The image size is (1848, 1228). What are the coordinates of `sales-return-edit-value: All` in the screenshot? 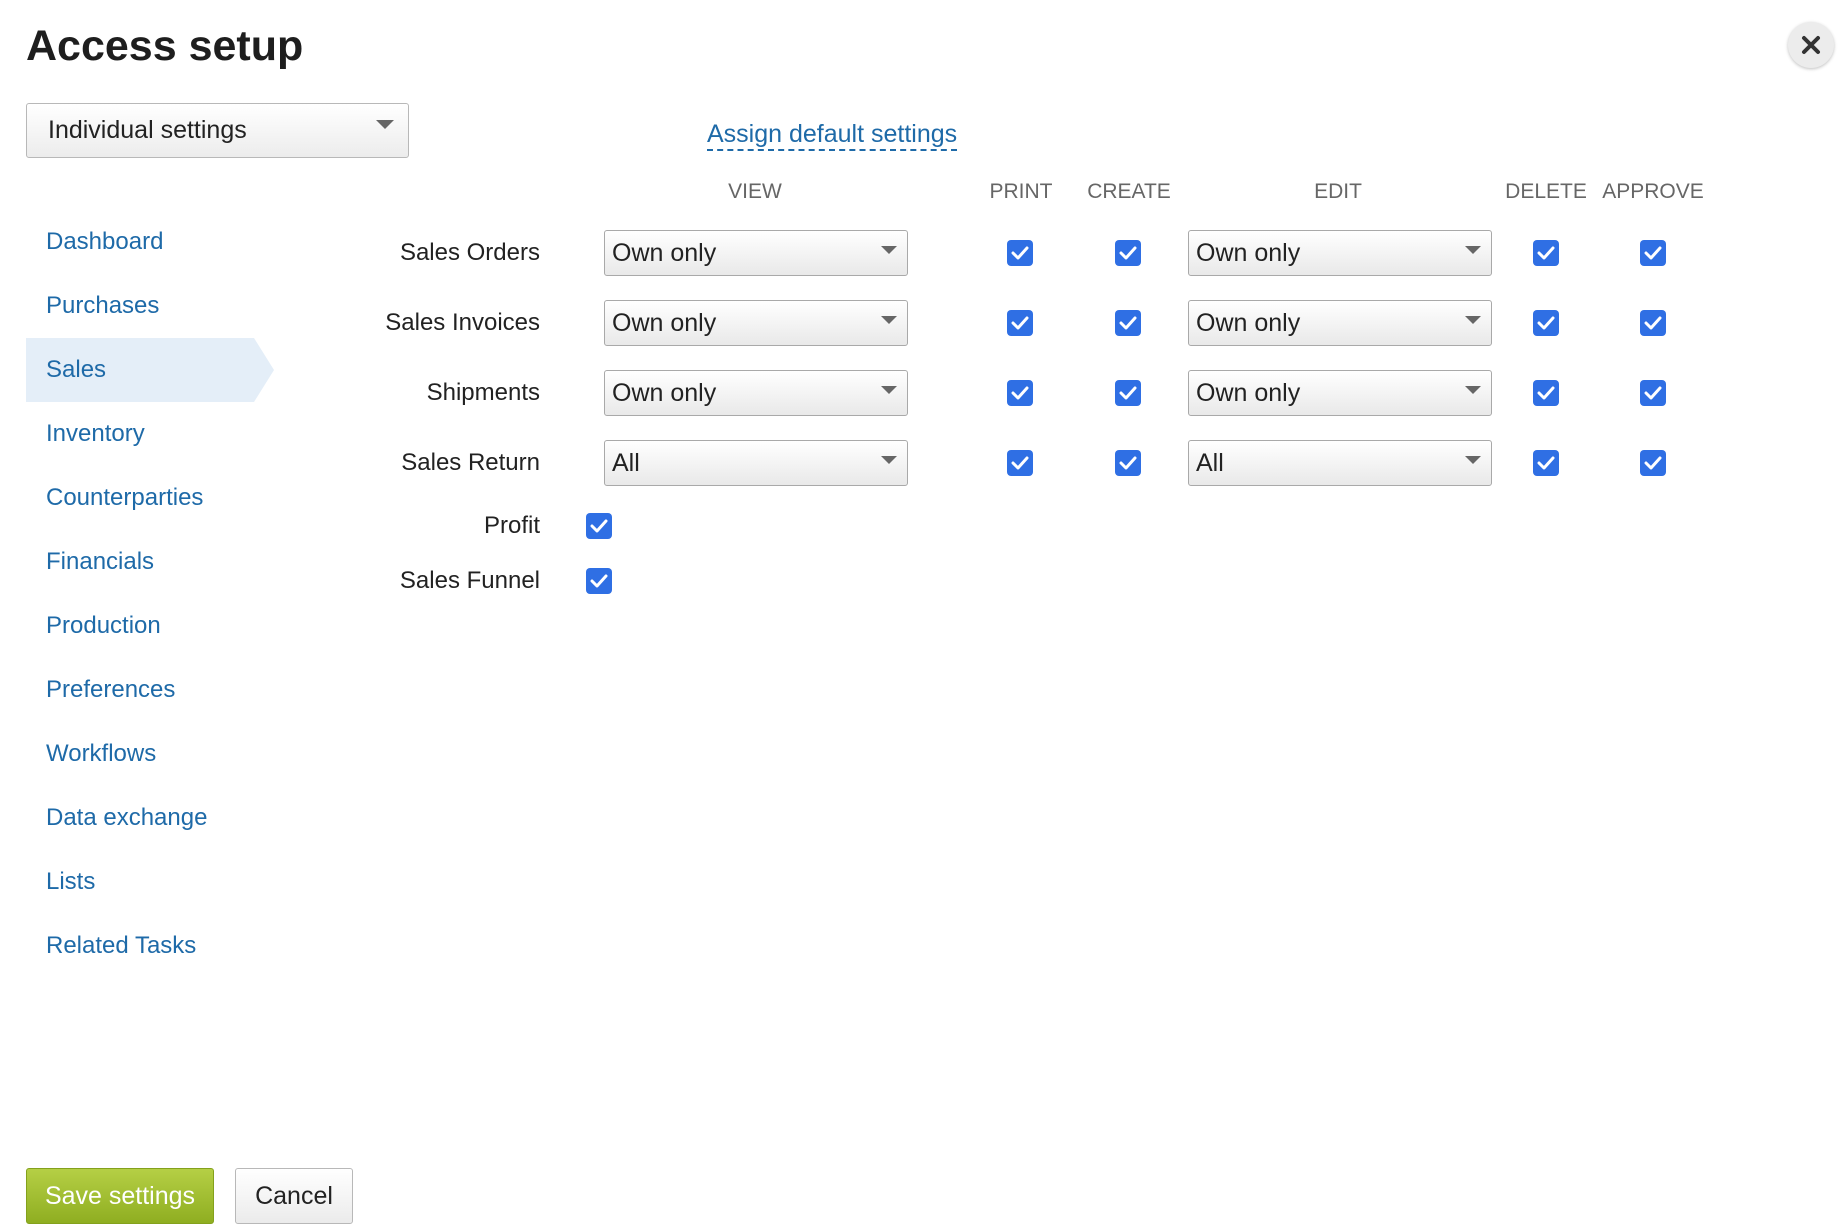 It's located at (1210, 462).